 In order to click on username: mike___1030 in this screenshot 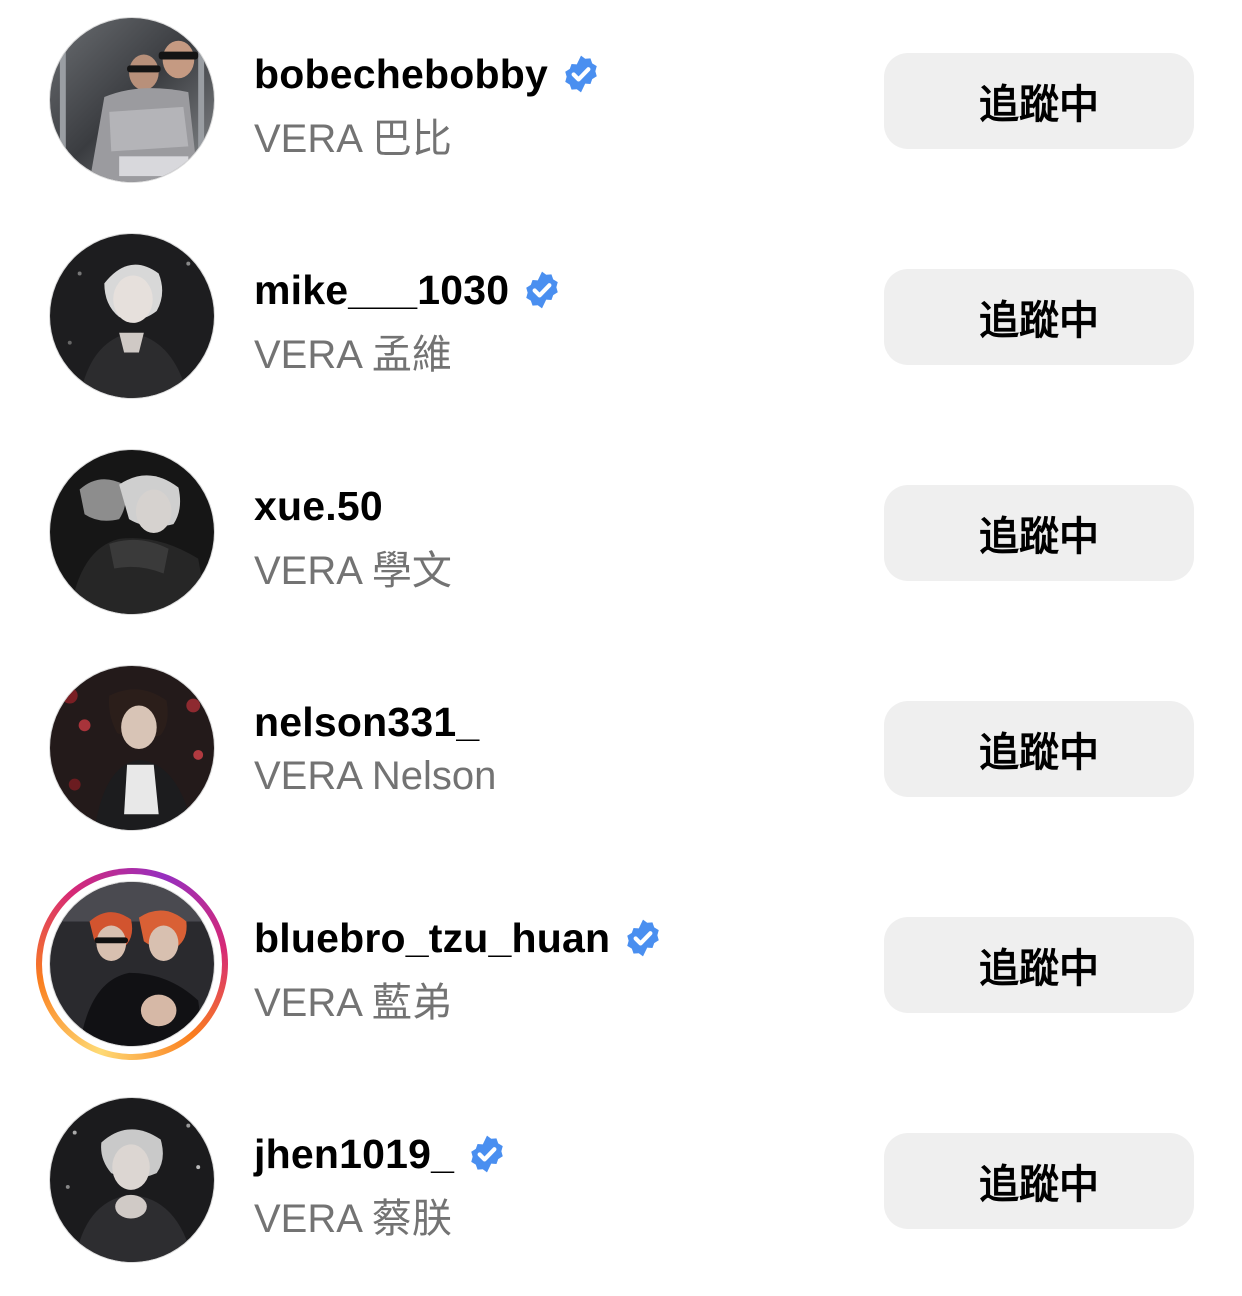, I will do `click(381, 290)`.